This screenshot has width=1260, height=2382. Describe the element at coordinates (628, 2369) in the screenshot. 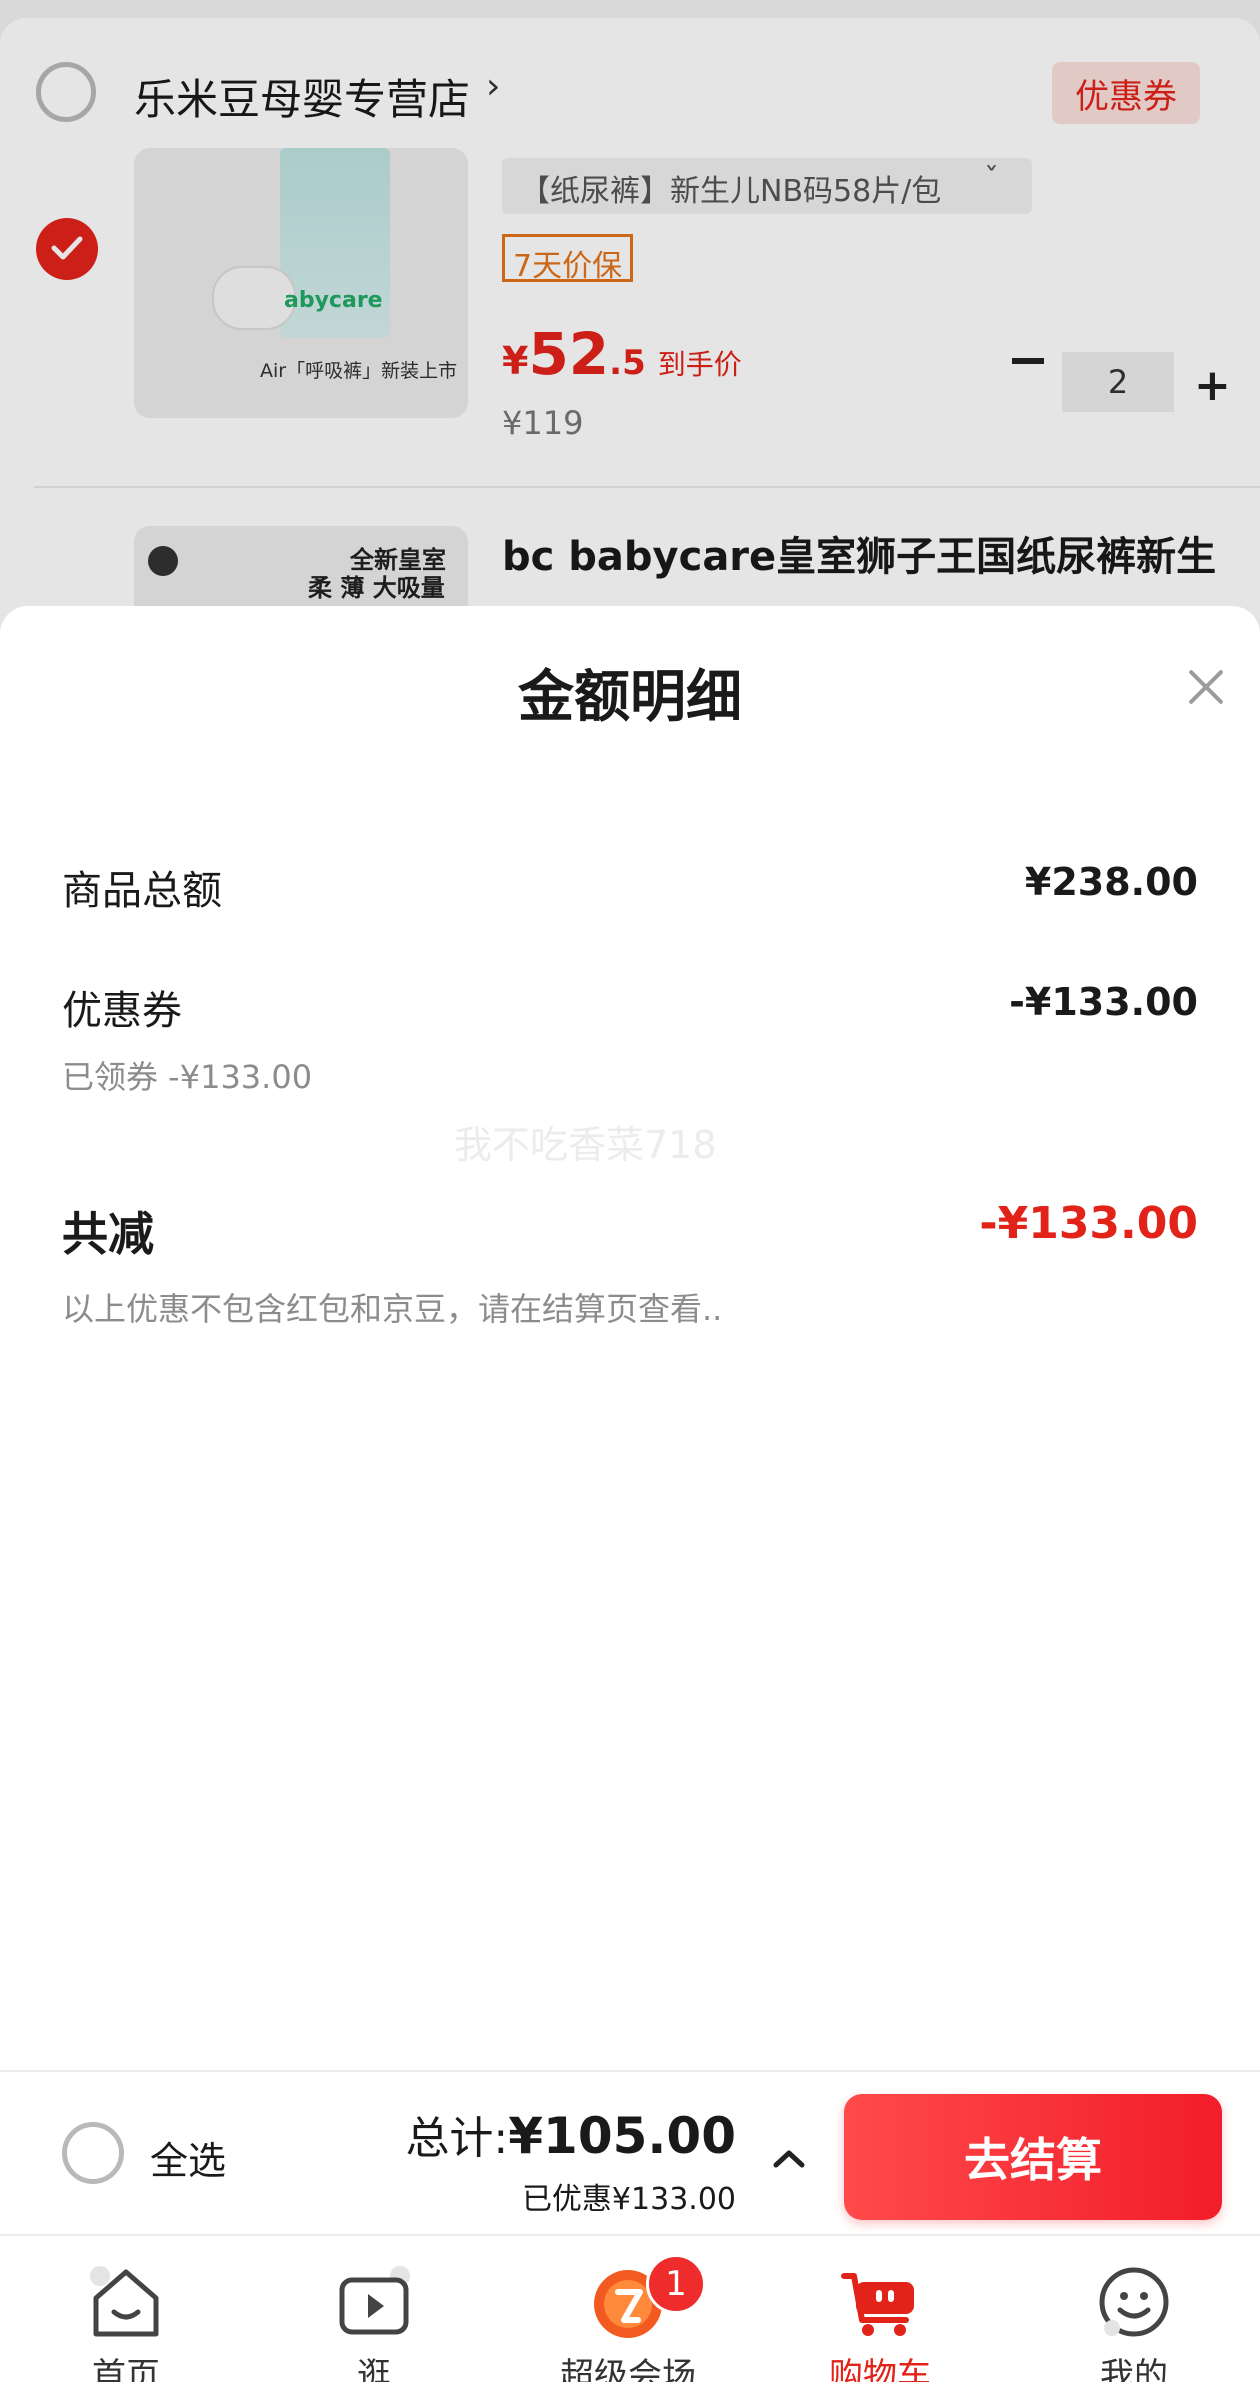

I see `tab-label: 超级会场` at that location.